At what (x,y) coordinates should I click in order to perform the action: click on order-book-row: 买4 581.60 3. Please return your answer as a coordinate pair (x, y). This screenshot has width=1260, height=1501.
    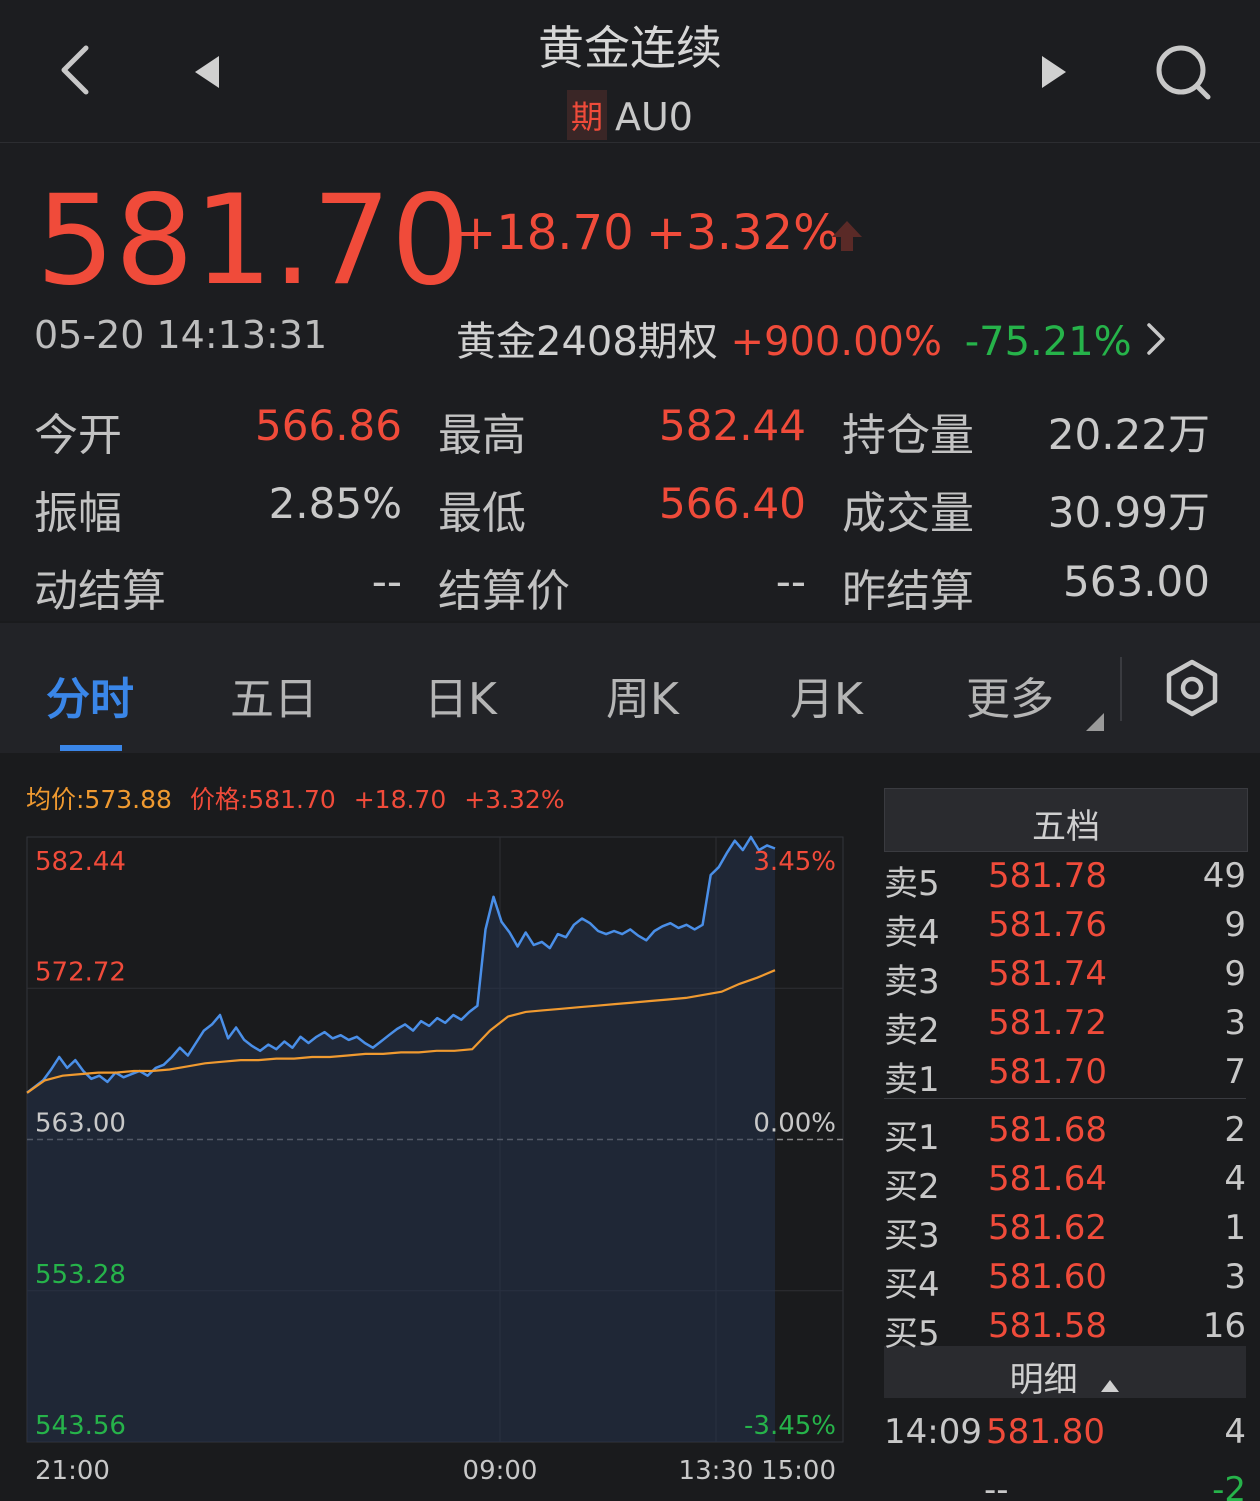
    Looking at the image, I should click on (1065, 1279).